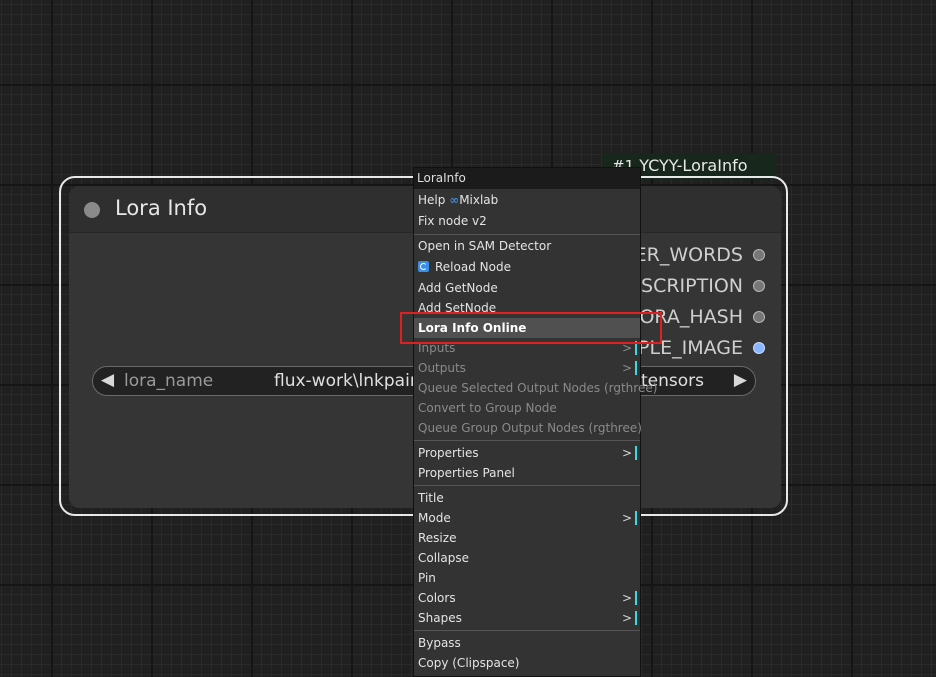  Describe the element at coordinates (527, 598) in the screenshot. I see `menu-item-colors: Colors >` at that location.